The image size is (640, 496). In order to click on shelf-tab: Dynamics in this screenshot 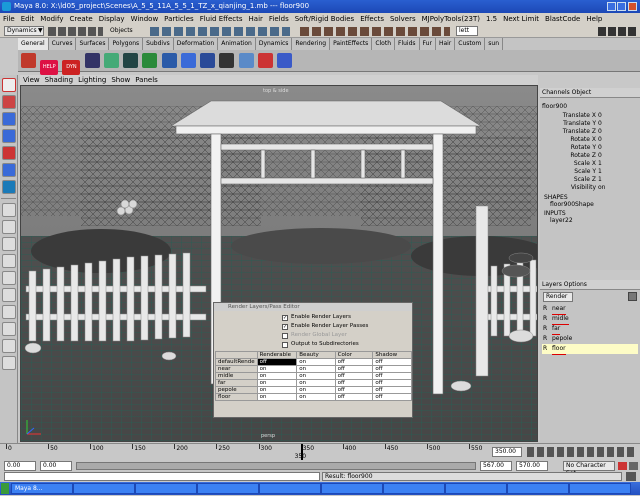, I will do `click(274, 44)`.